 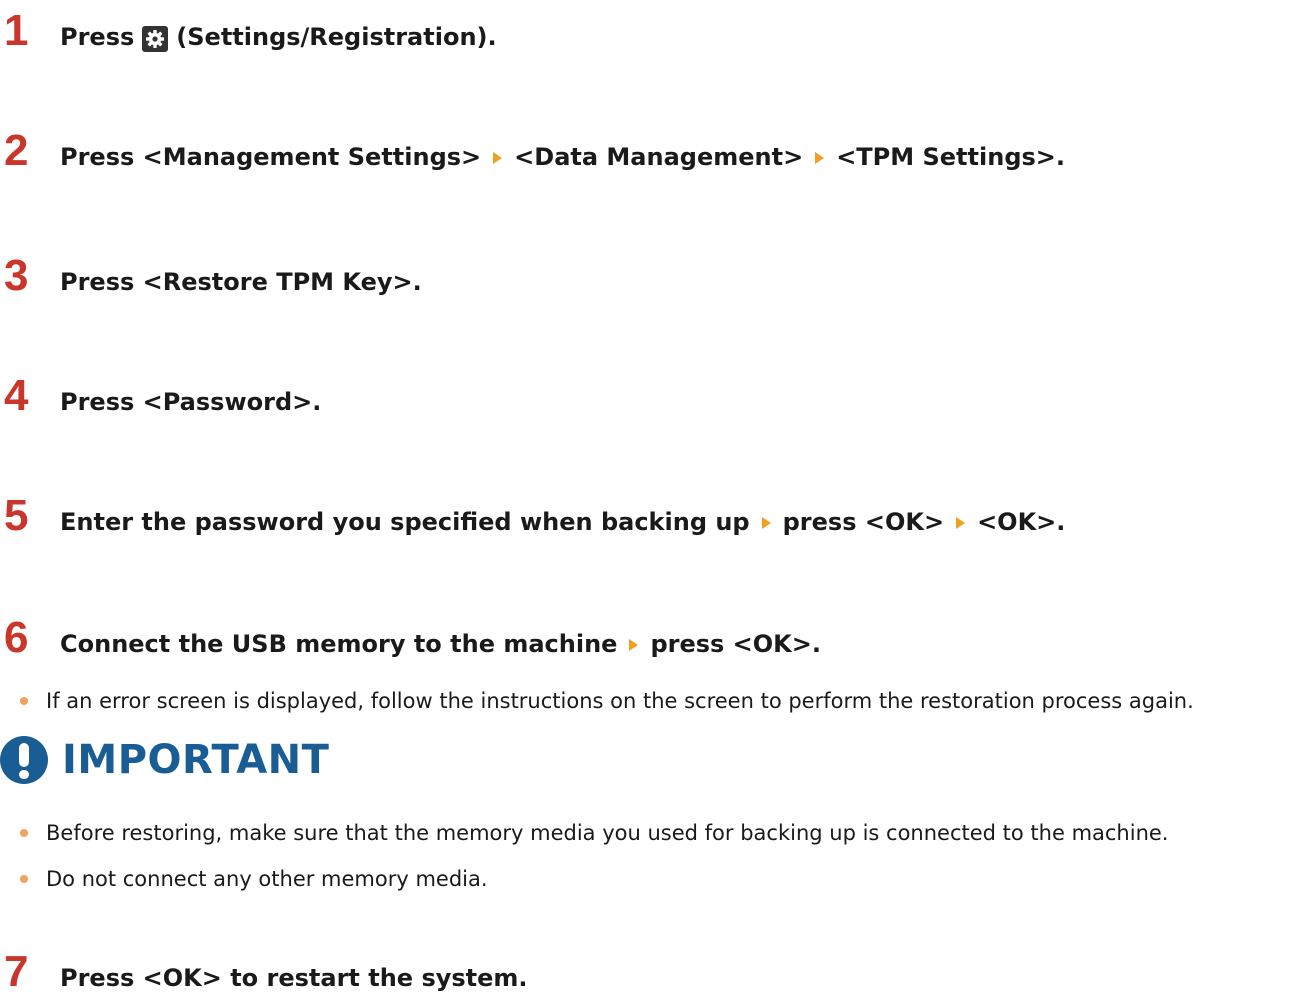 I want to click on important-header: IMPORTANT, so click(x=164, y=760).